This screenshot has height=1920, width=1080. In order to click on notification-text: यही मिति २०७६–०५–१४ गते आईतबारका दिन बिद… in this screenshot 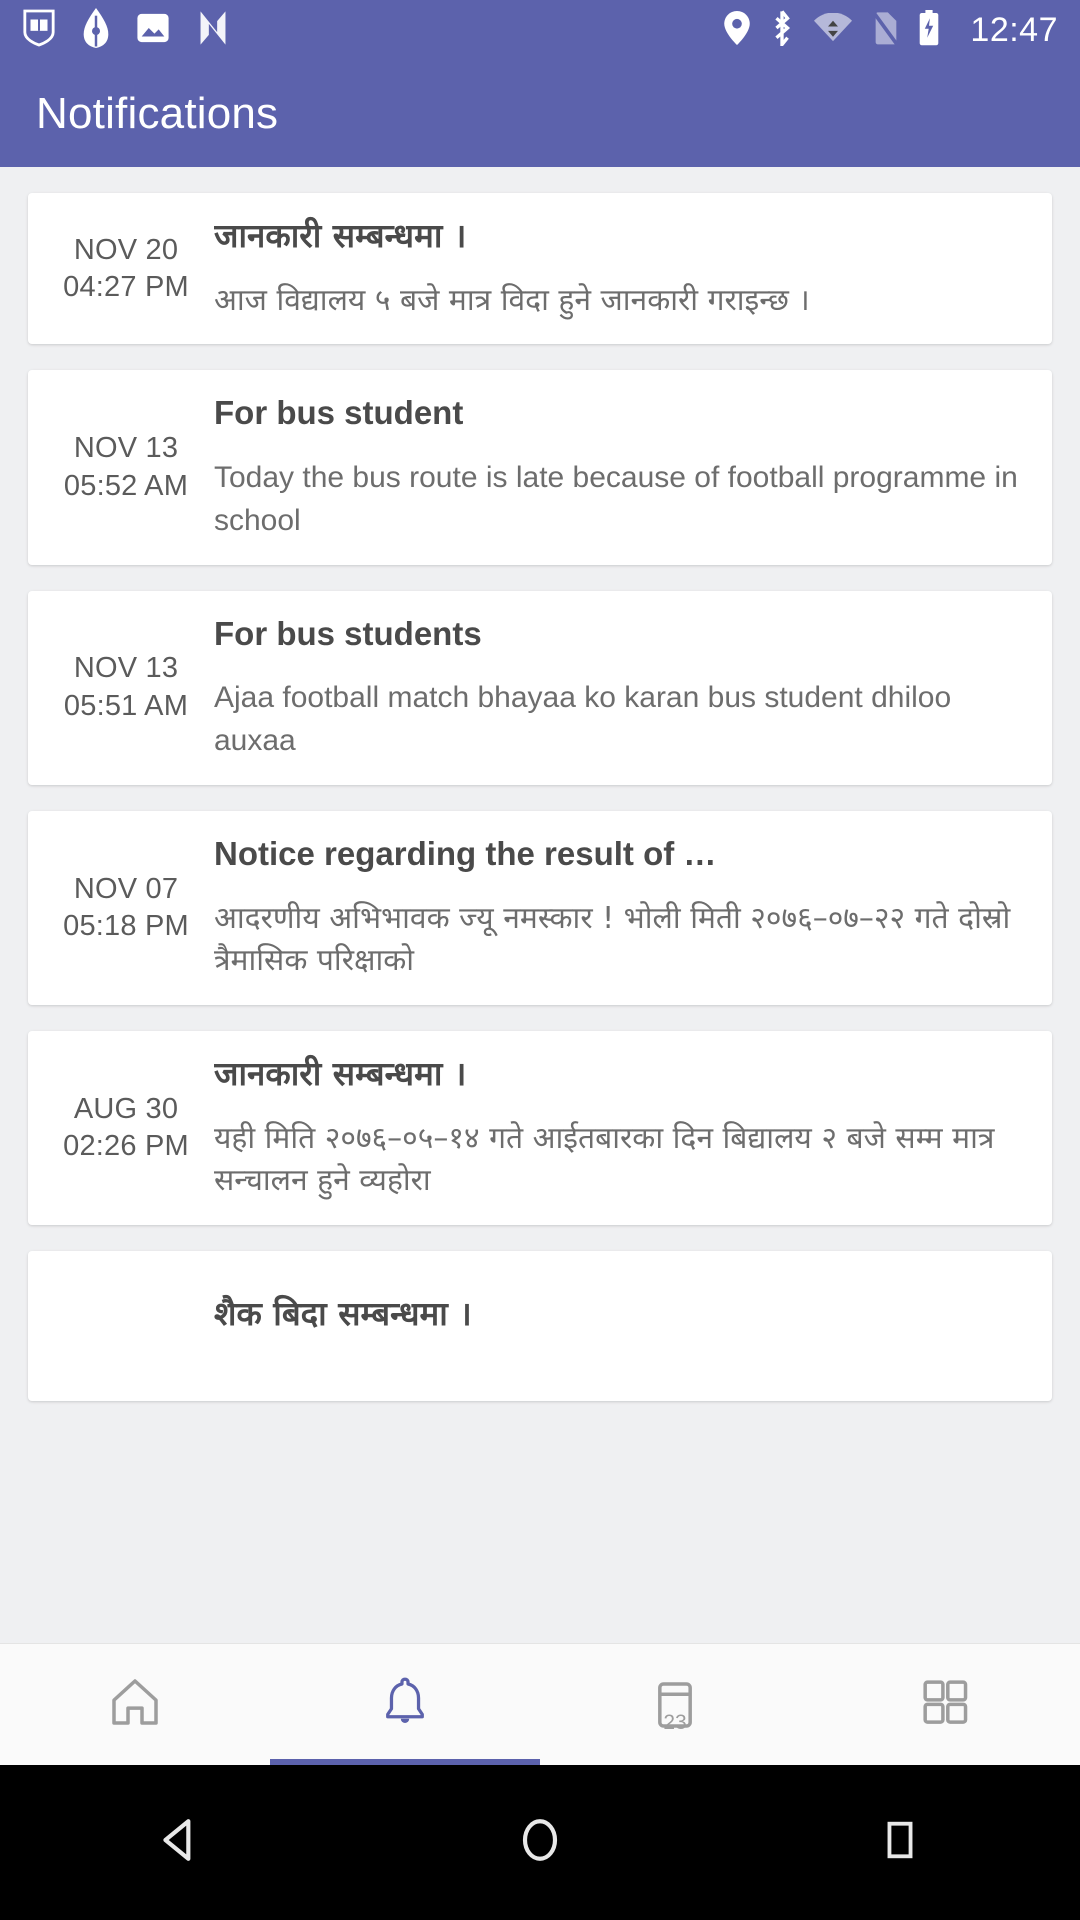, I will do `click(604, 1159)`.